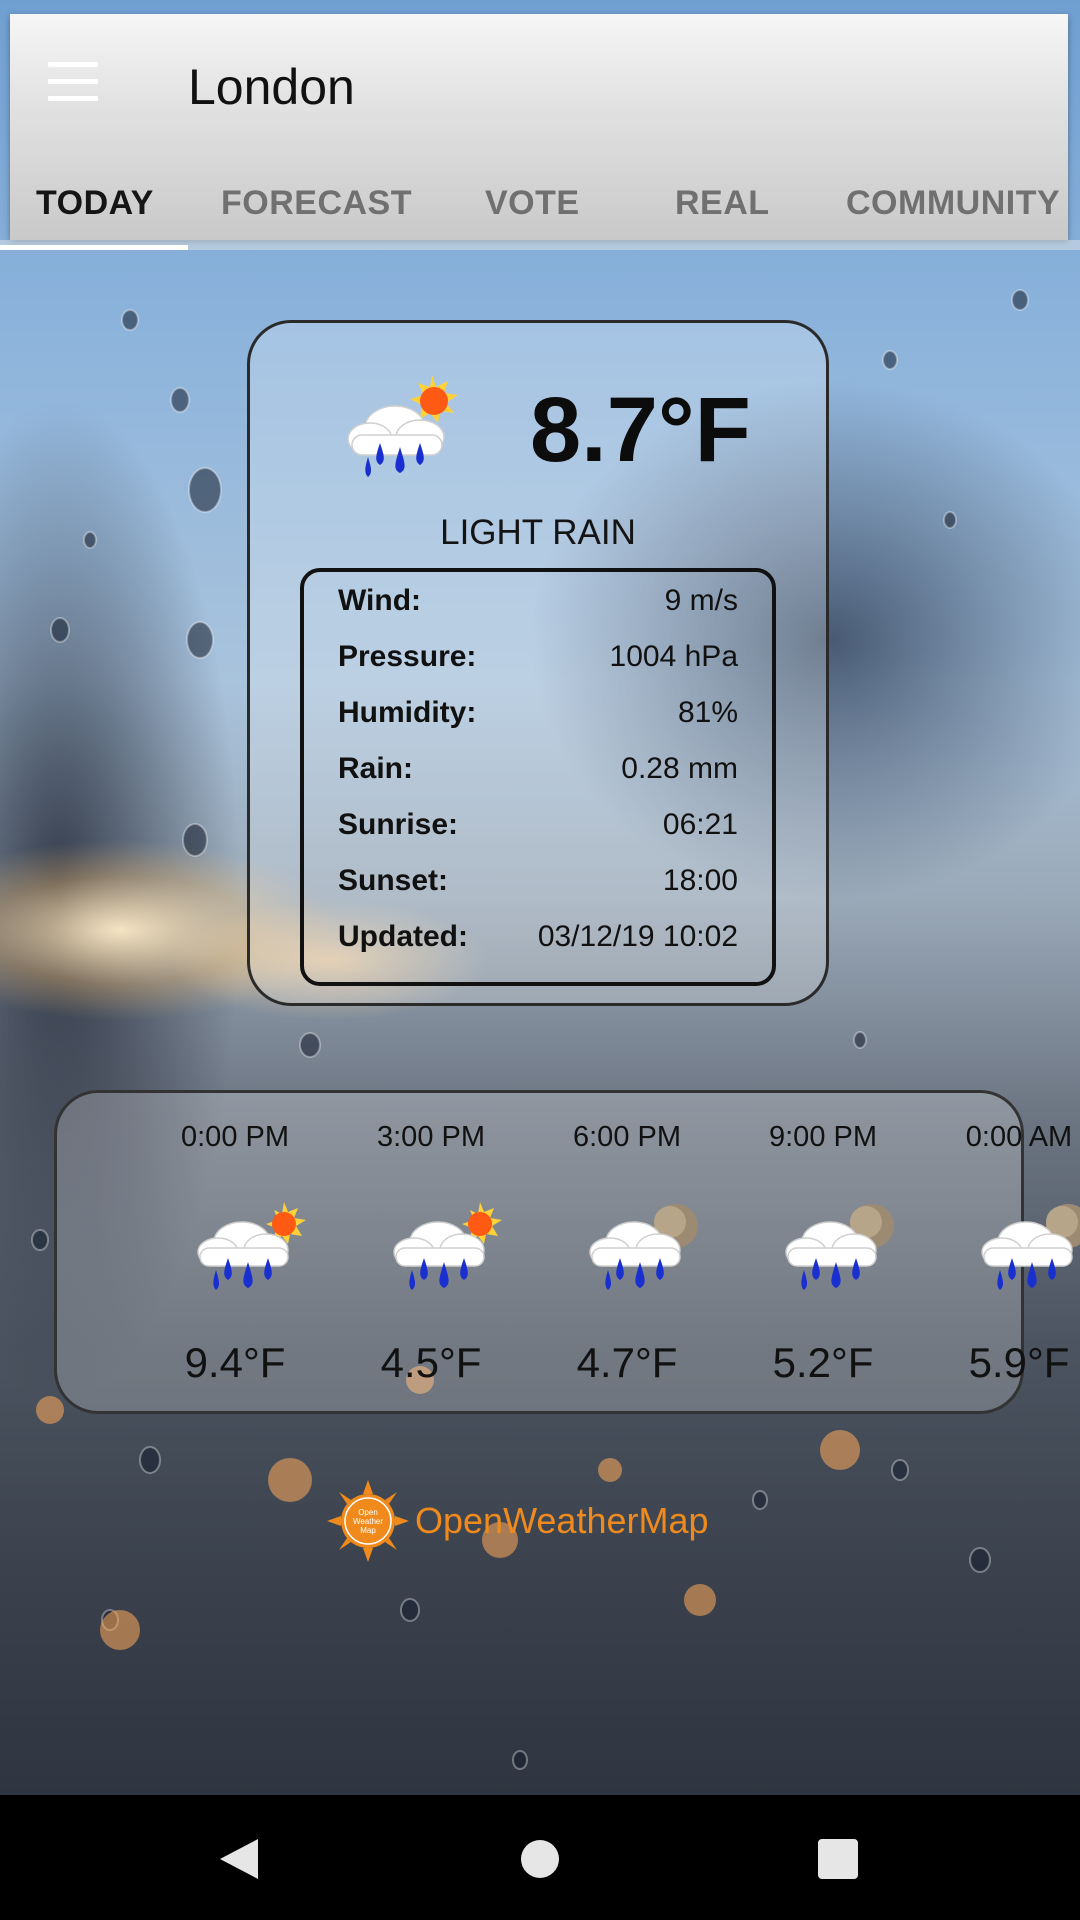  Describe the element at coordinates (407, 712) in the screenshot. I see `detail-label: Humidity:` at that location.